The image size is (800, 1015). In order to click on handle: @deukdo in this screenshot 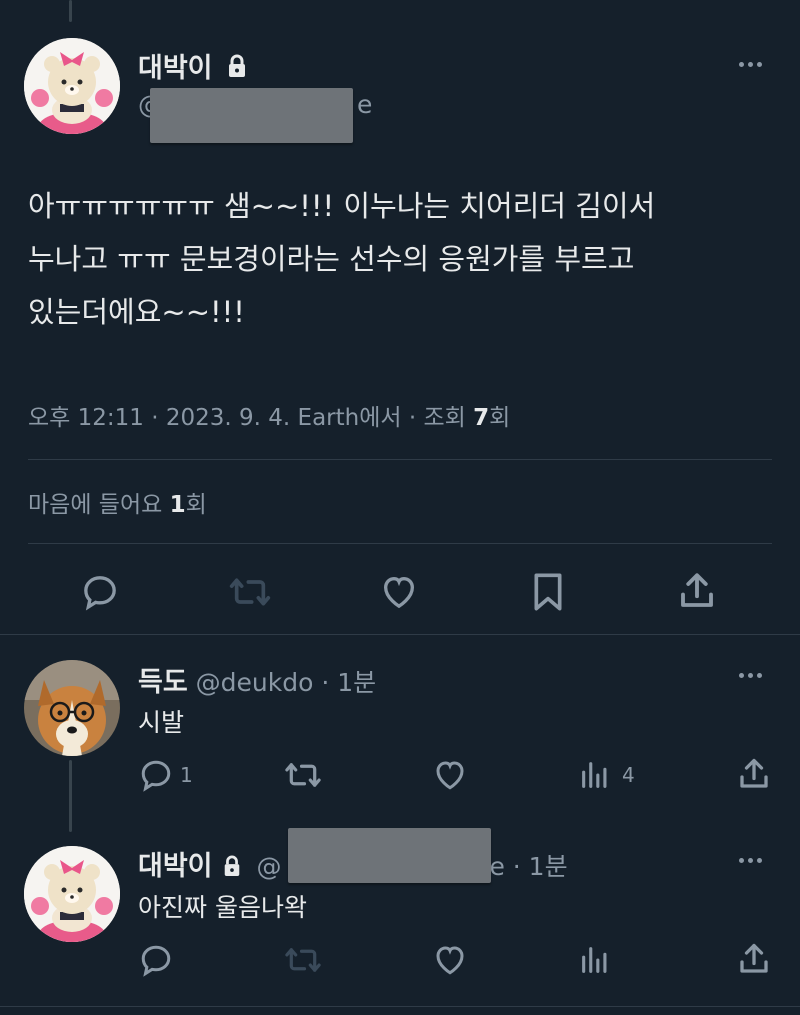, I will do `click(255, 682)`.